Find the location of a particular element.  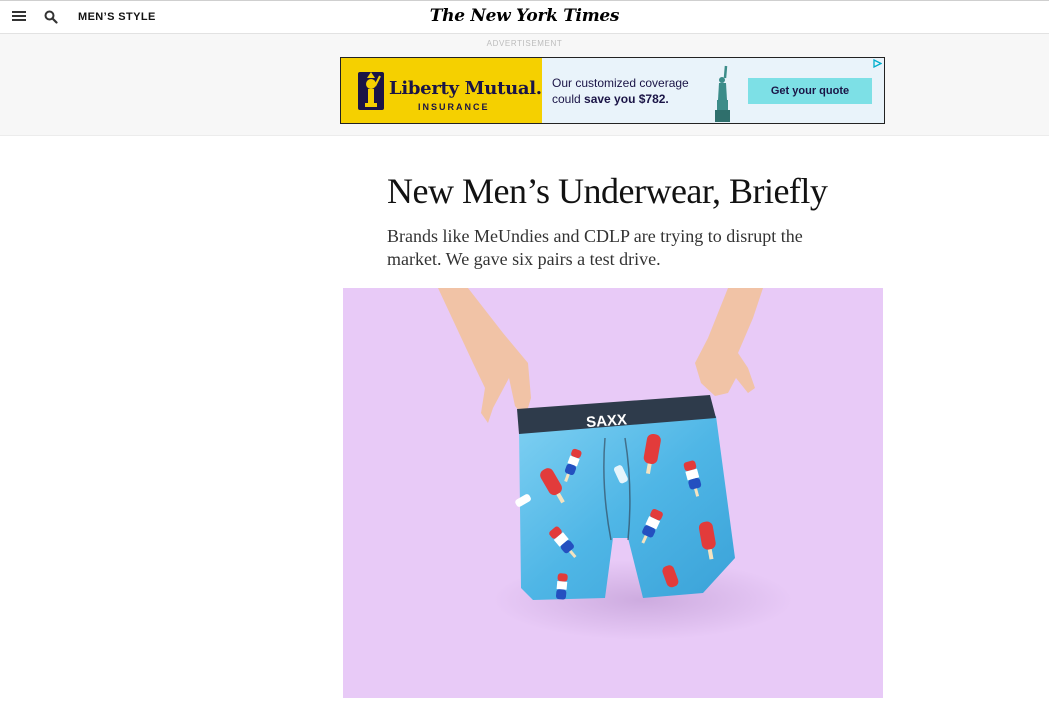

ad-copy-line2: could save you $782. is located at coordinates (610, 99).